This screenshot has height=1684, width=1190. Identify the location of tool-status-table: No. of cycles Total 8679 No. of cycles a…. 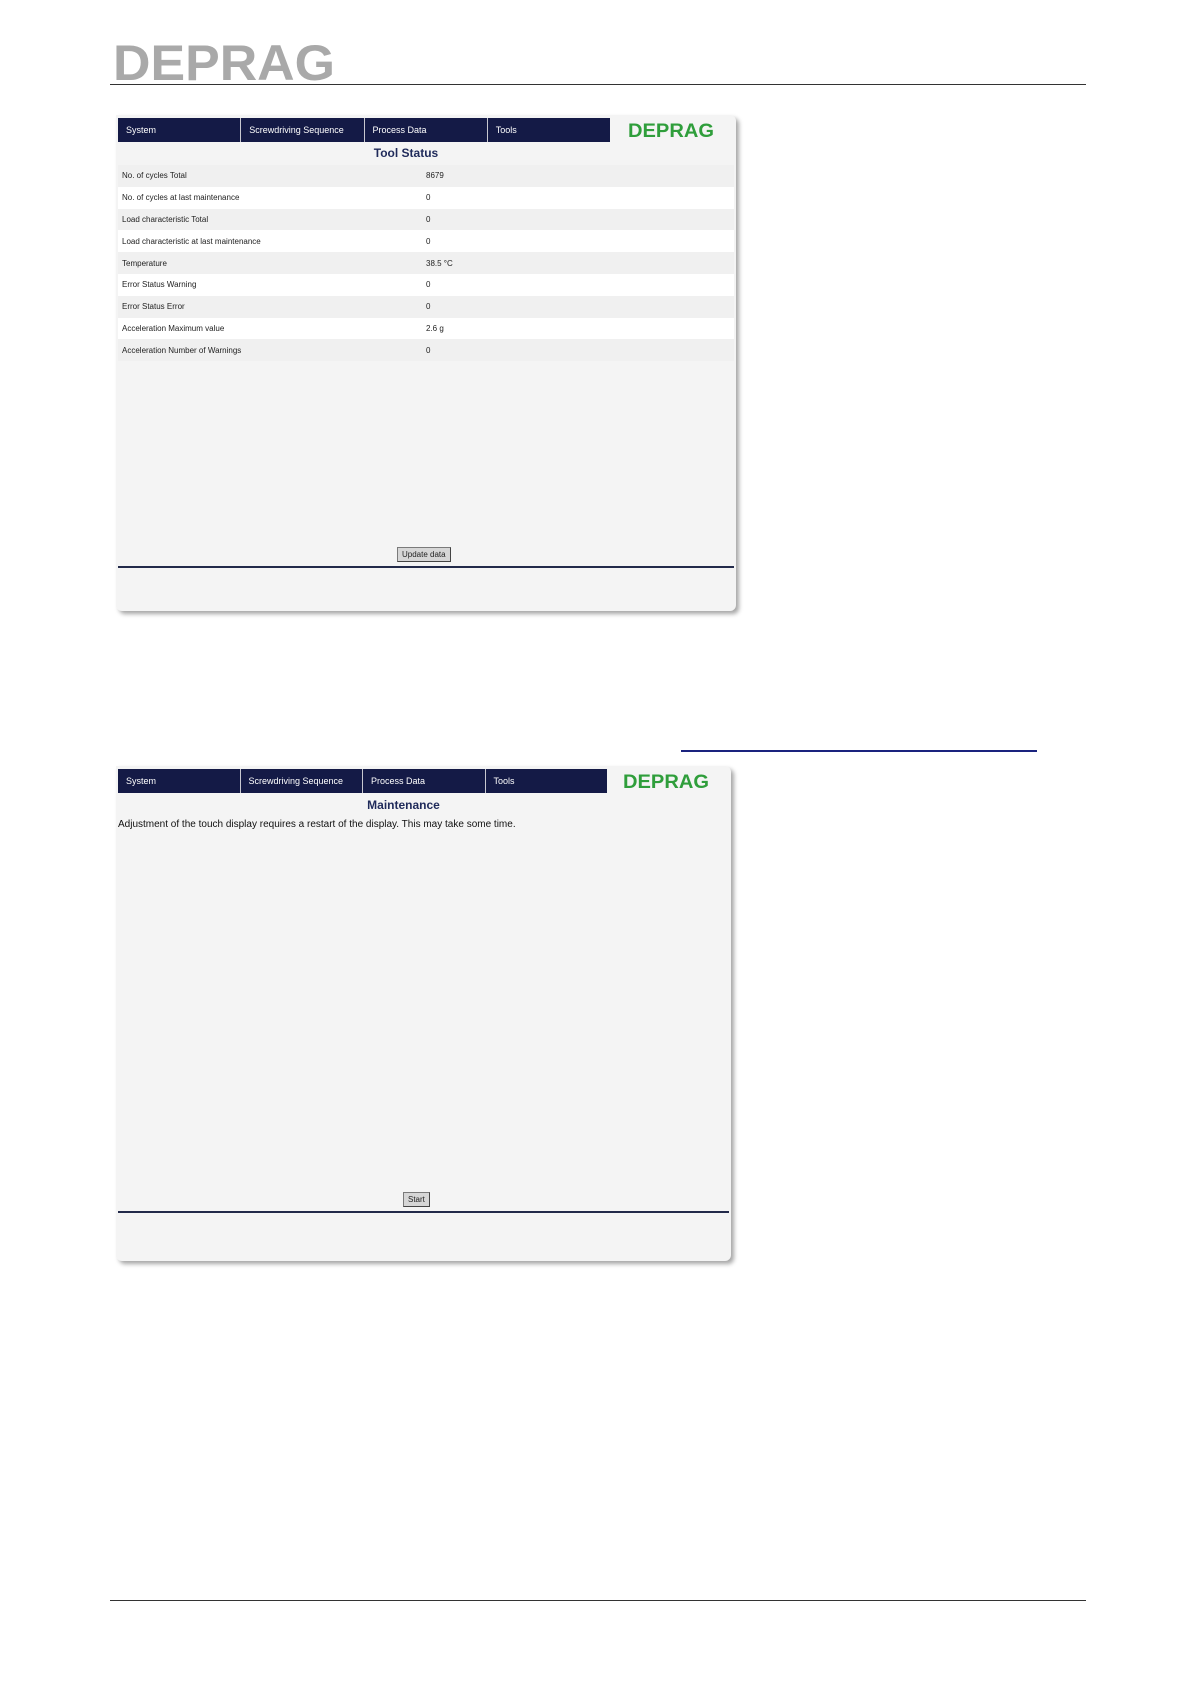
(426, 263).